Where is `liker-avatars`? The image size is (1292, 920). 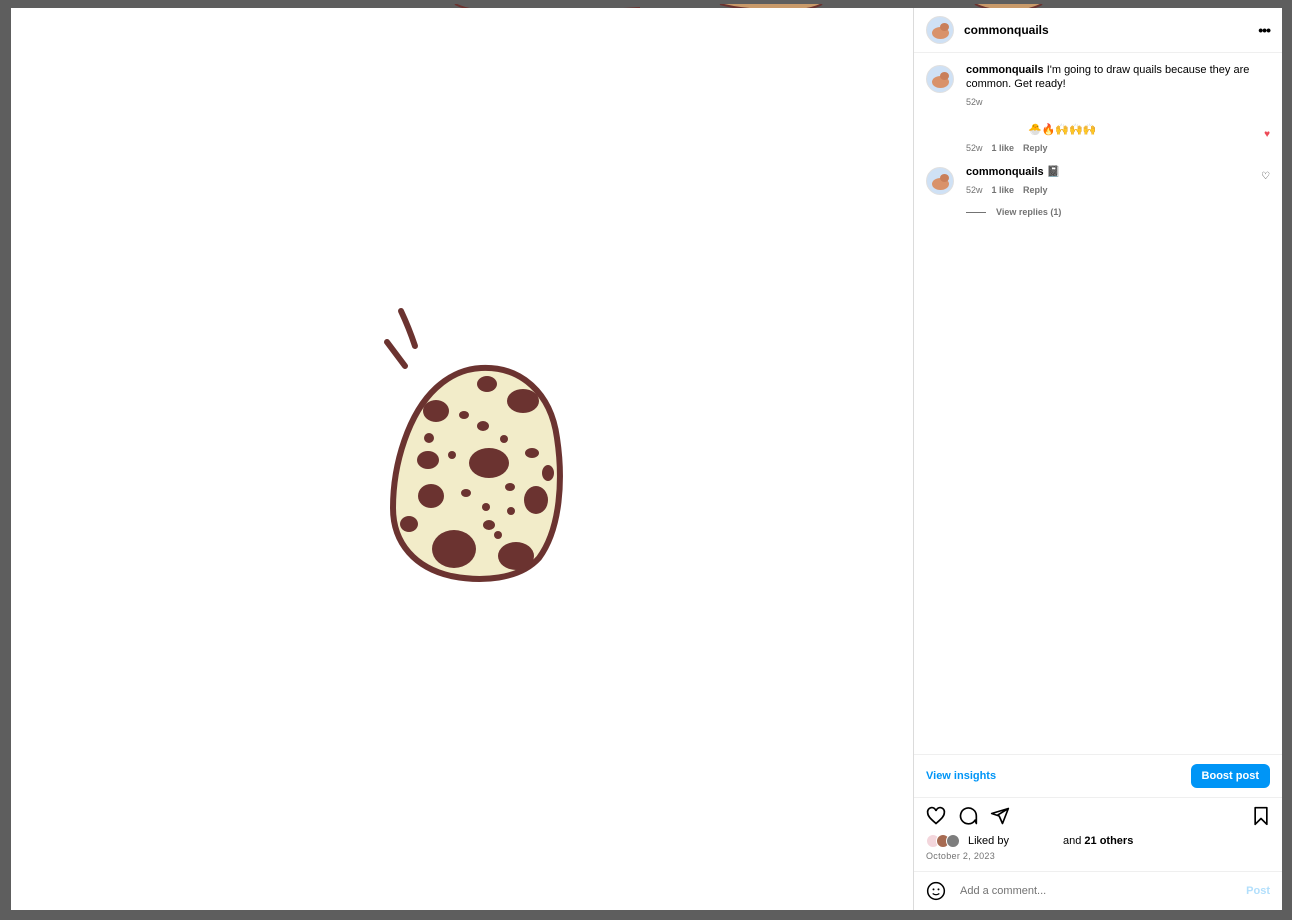 liker-avatars is located at coordinates (943, 841).